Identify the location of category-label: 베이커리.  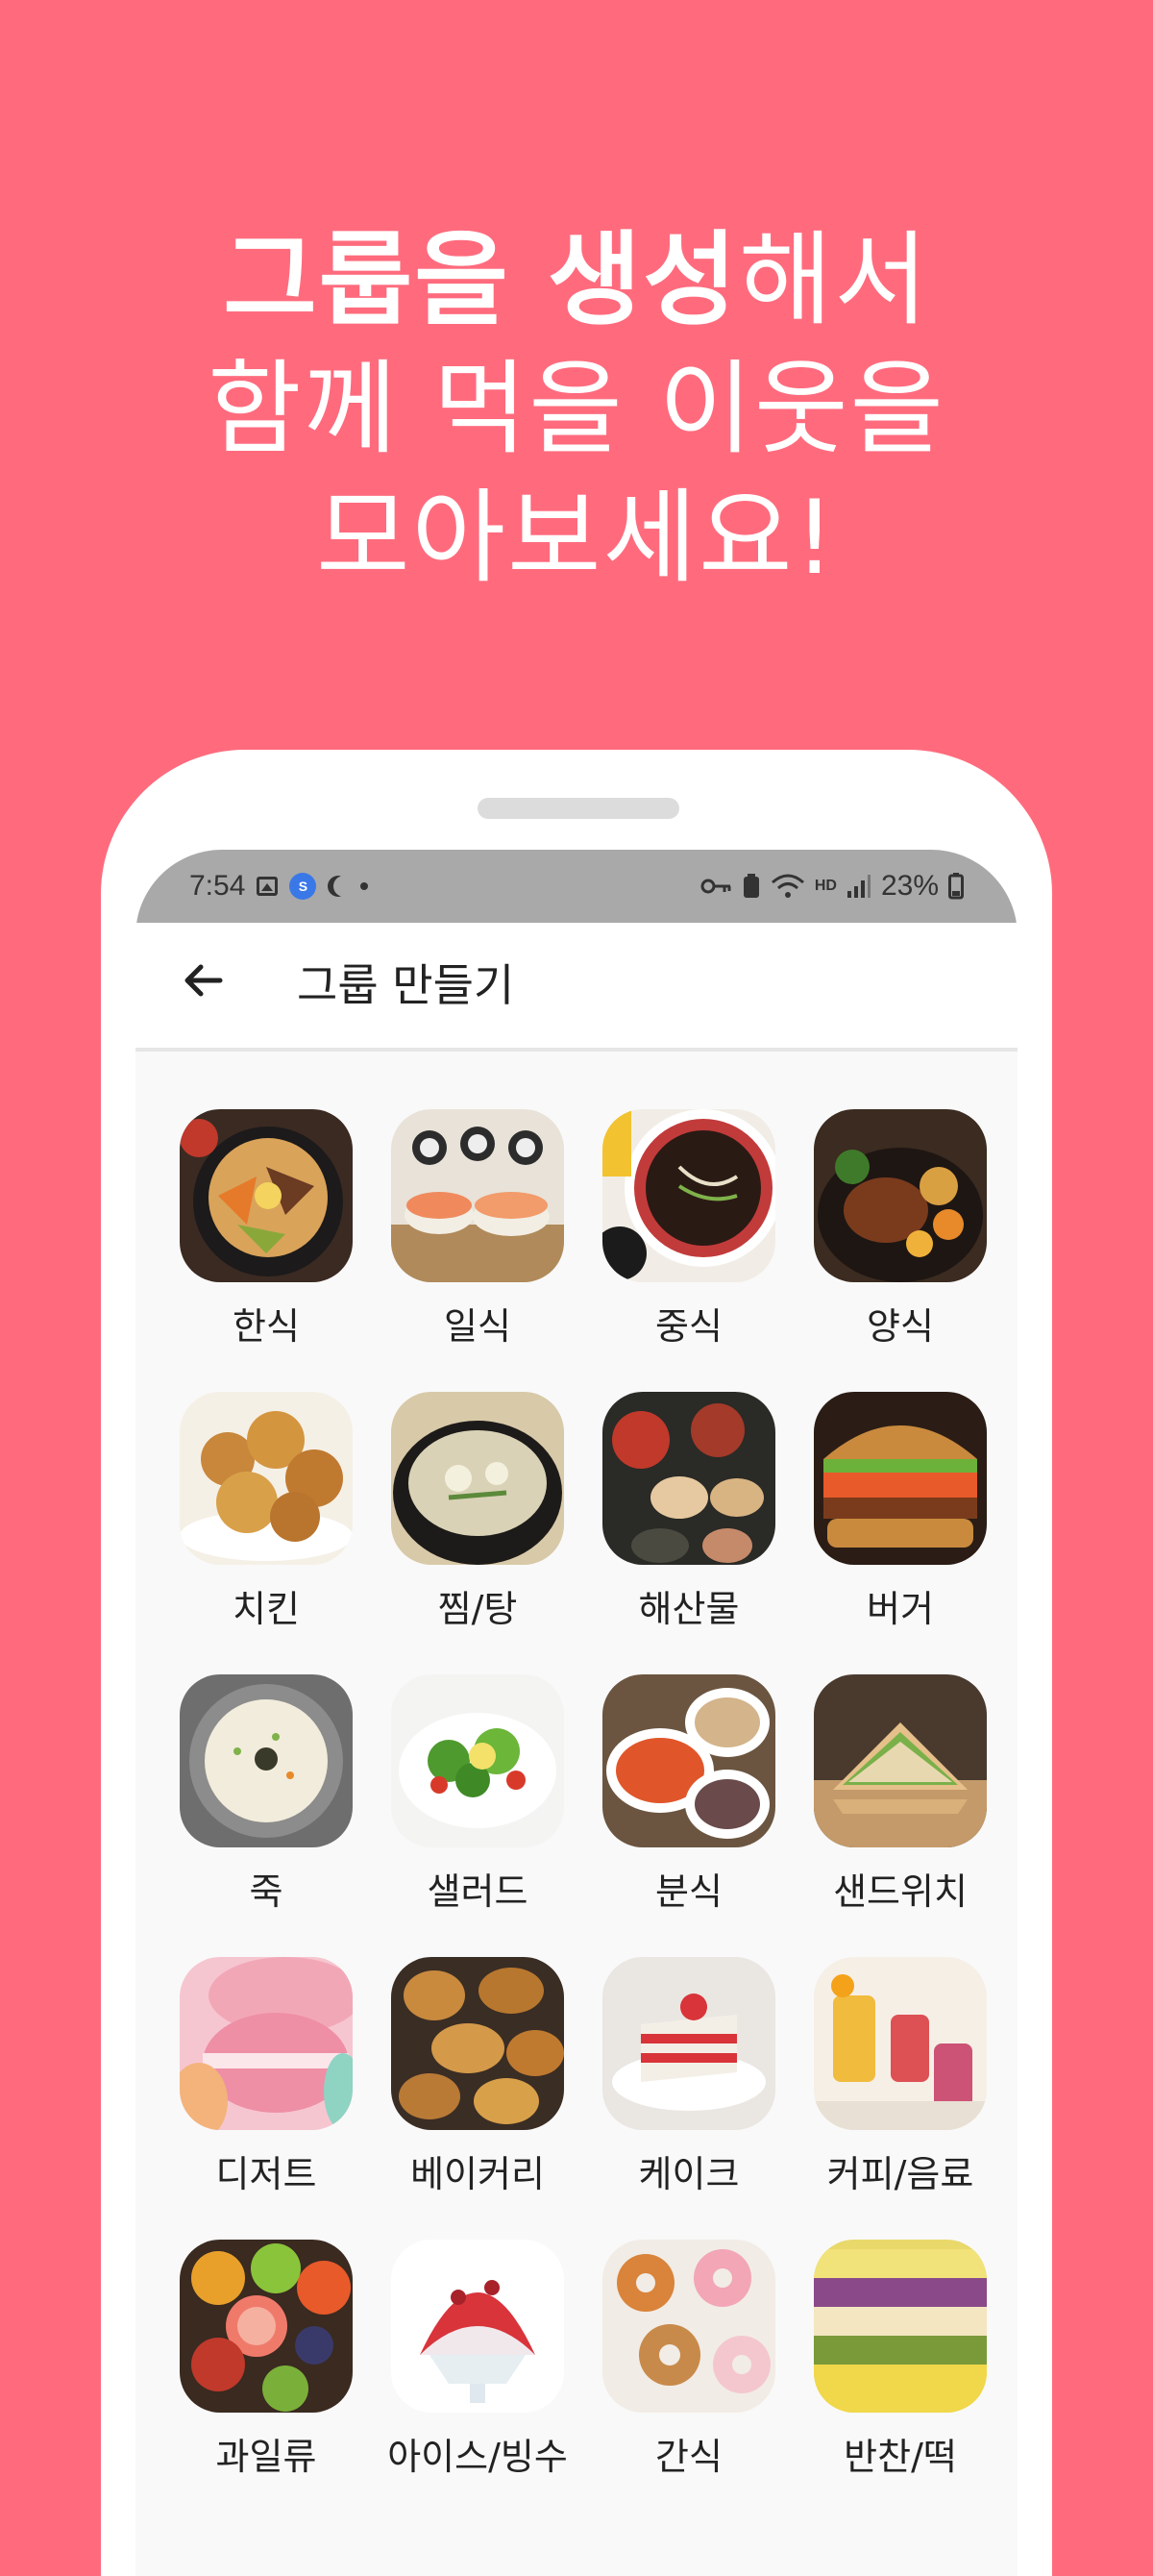
(478, 2174).